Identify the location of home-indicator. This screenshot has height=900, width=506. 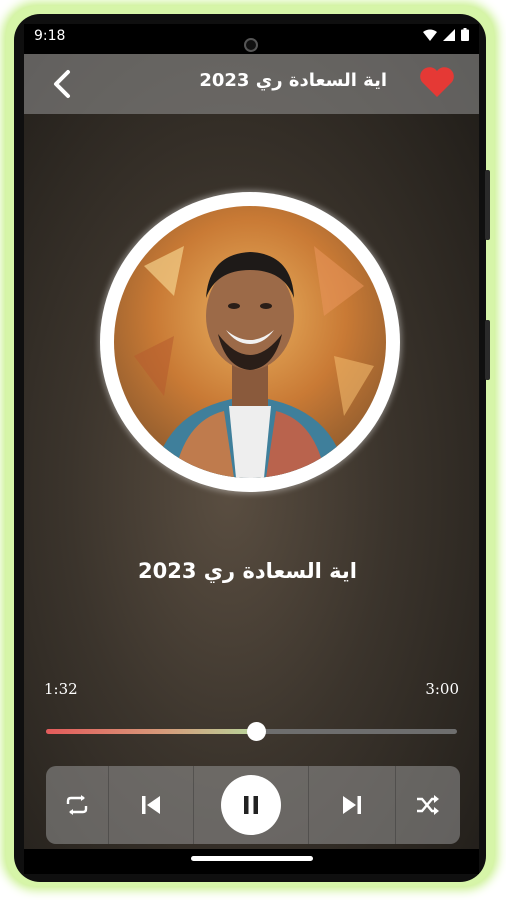
(252, 858).